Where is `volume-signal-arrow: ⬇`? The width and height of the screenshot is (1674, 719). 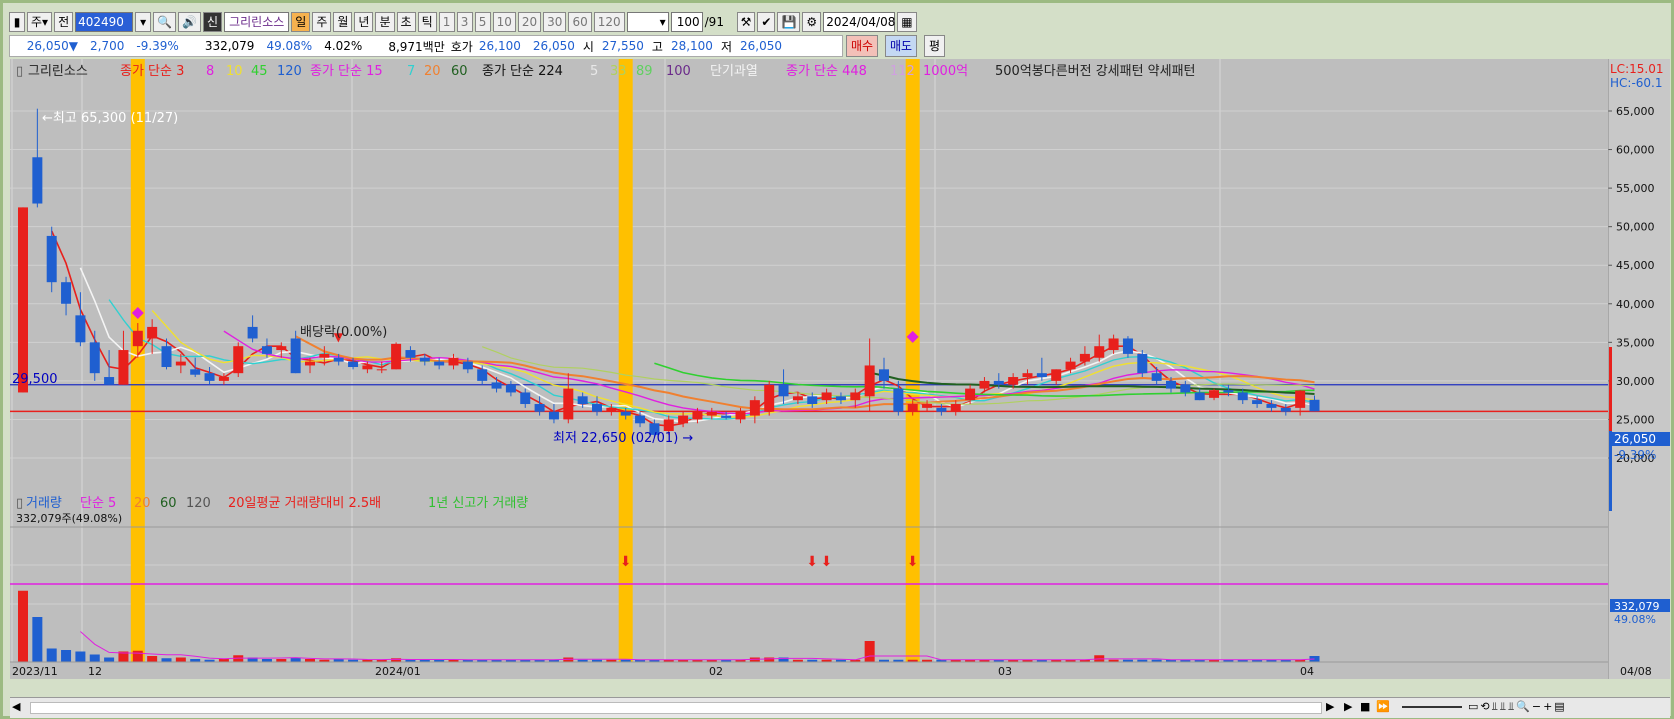
volume-signal-arrow: ⬇ is located at coordinates (626, 562).